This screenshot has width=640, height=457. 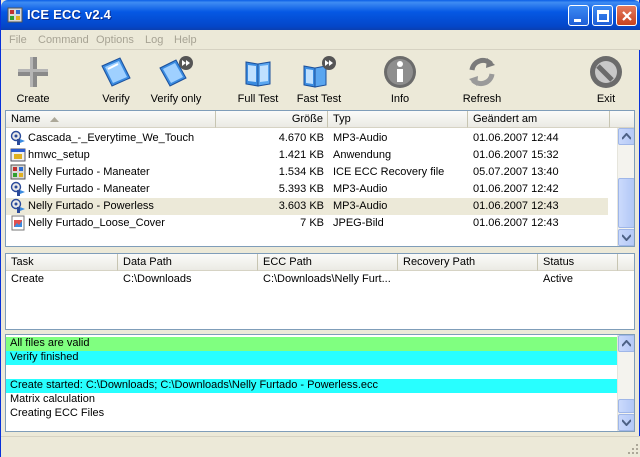 What do you see at coordinates (258, 72) in the screenshot?
I see `full-test-icon` at bounding box center [258, 72].